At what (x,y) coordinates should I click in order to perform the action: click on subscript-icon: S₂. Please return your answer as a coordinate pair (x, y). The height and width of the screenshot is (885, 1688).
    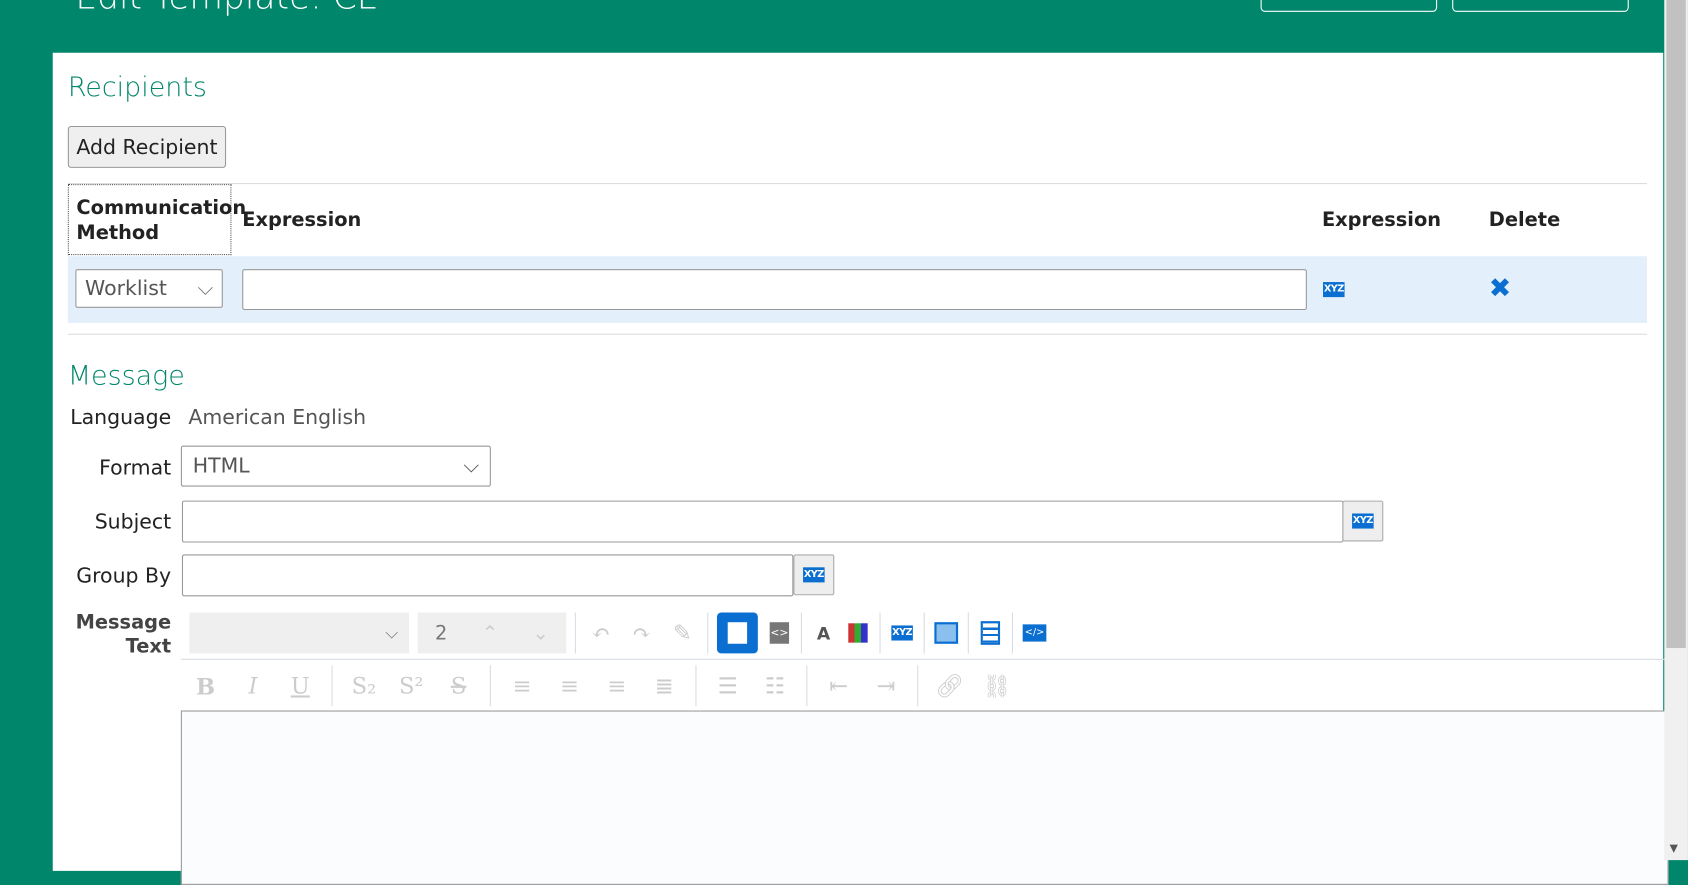
    Looking at the image, I should click on (364, 686).